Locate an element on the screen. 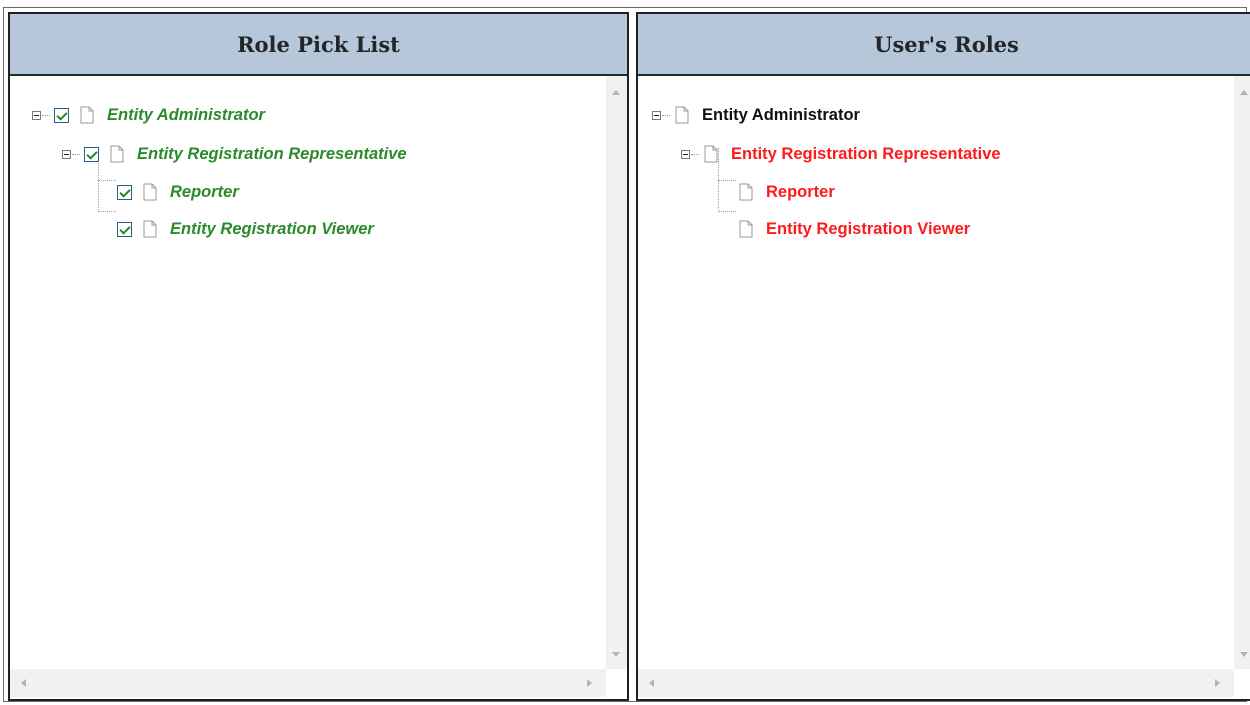 Image resolution: width=1250 pixels, height=705 pixels. checkbox-reporter is located at coordinates (124, 192).